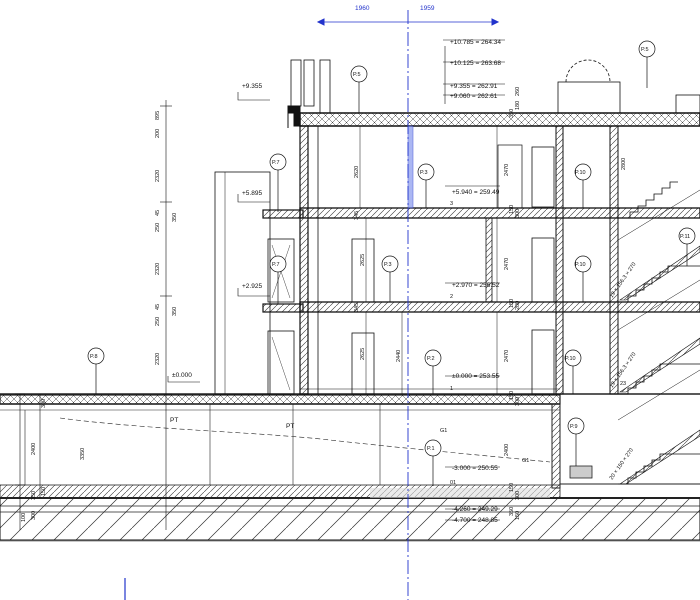  I want to click on ground-section, so click(350, 513).